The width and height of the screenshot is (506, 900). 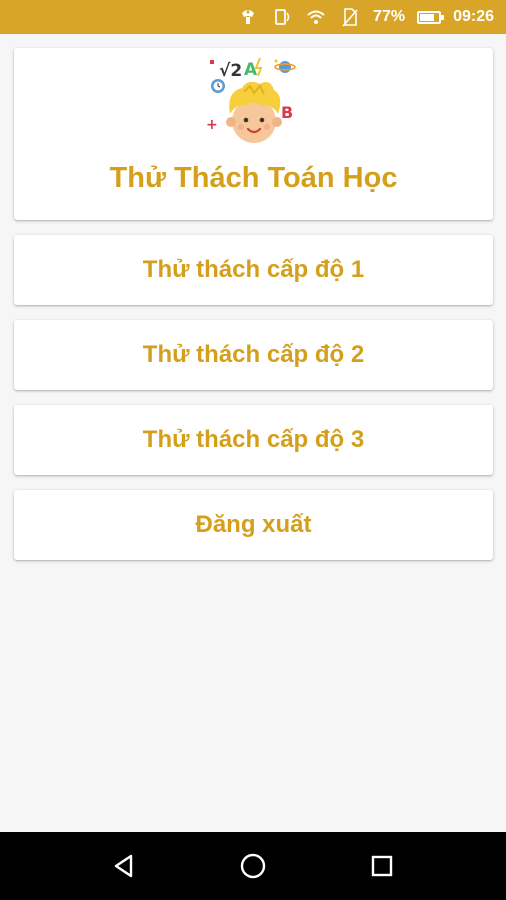 I want to click on navigation-bar, so click(x=253, y=866).